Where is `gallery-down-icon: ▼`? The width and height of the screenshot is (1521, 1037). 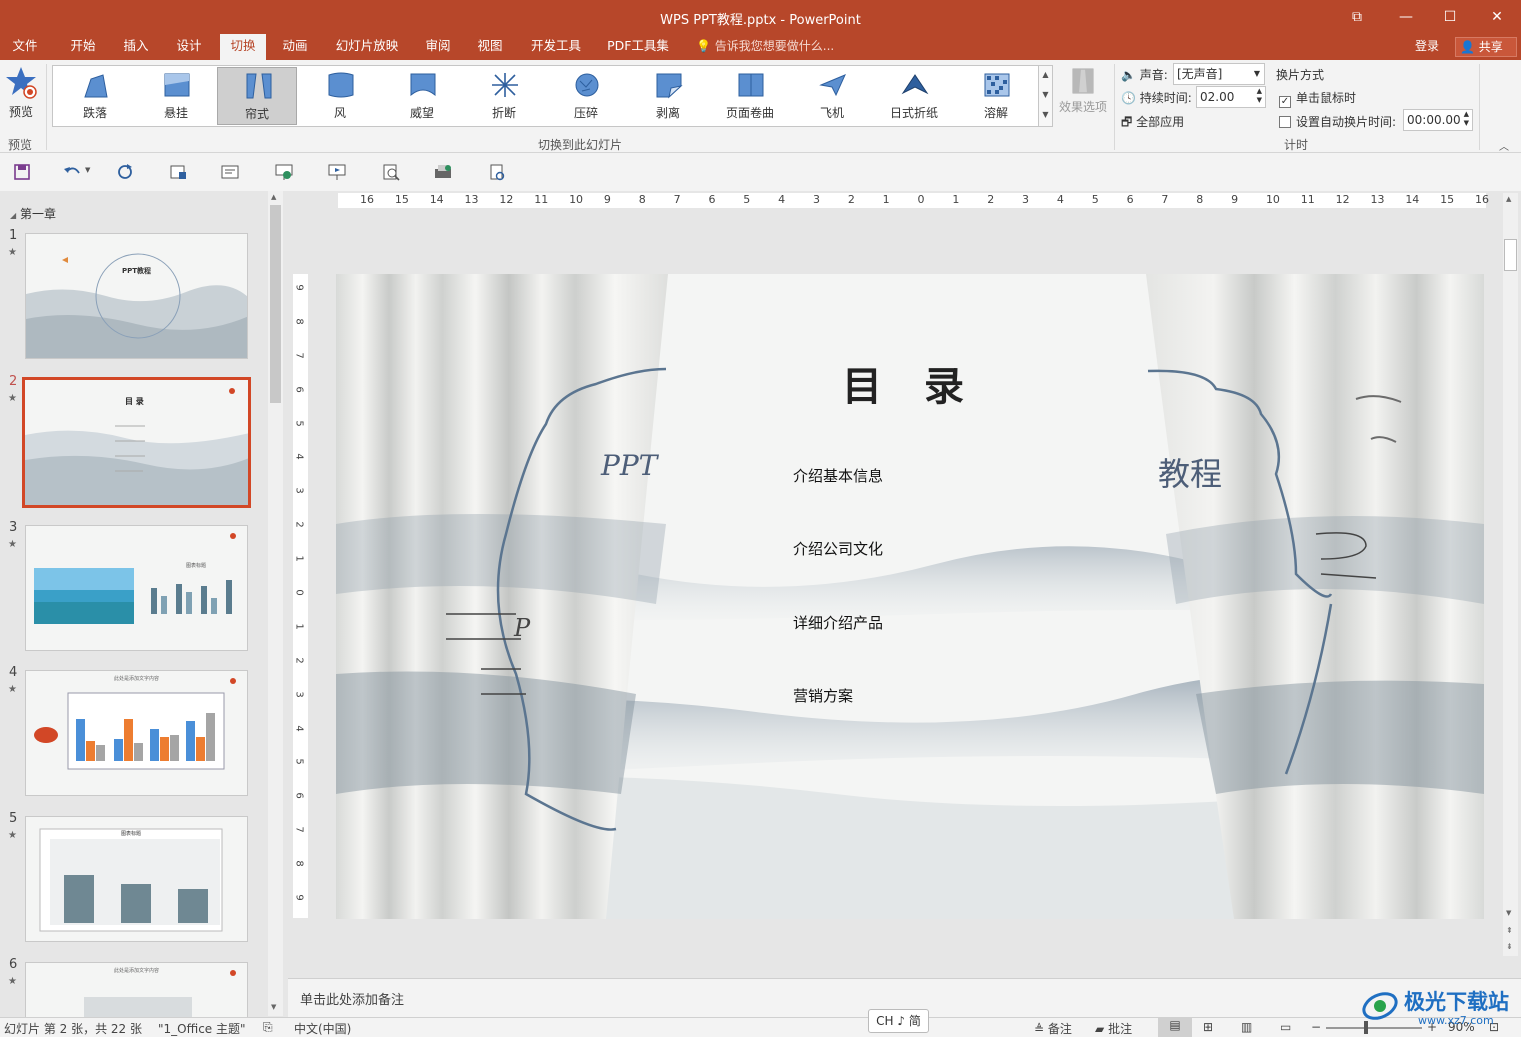 gallery-down-icon: ▼ is located at coordinates (1045, 96).